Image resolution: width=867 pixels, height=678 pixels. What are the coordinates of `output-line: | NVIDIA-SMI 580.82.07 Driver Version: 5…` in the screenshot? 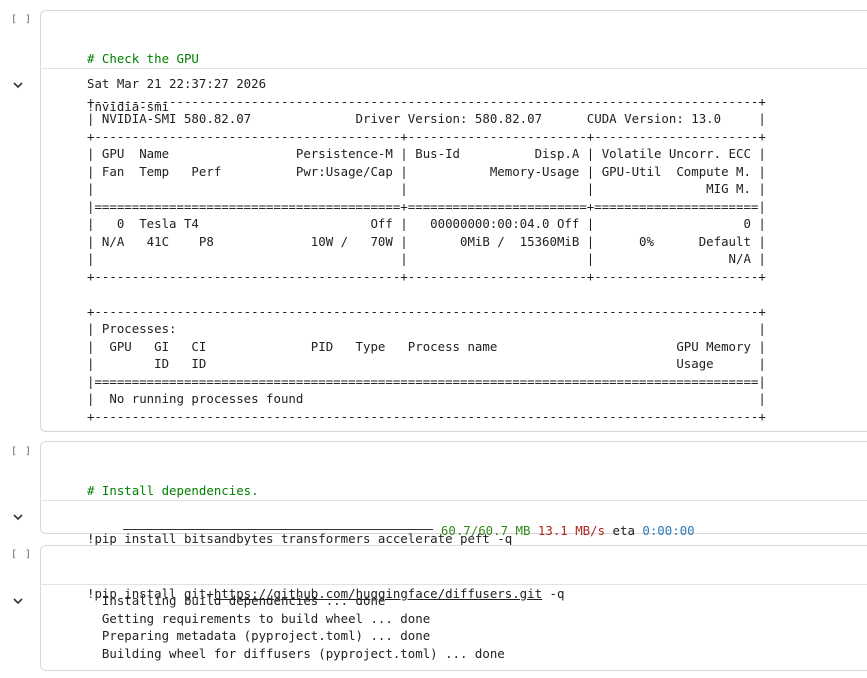 It's located at (426, 118).